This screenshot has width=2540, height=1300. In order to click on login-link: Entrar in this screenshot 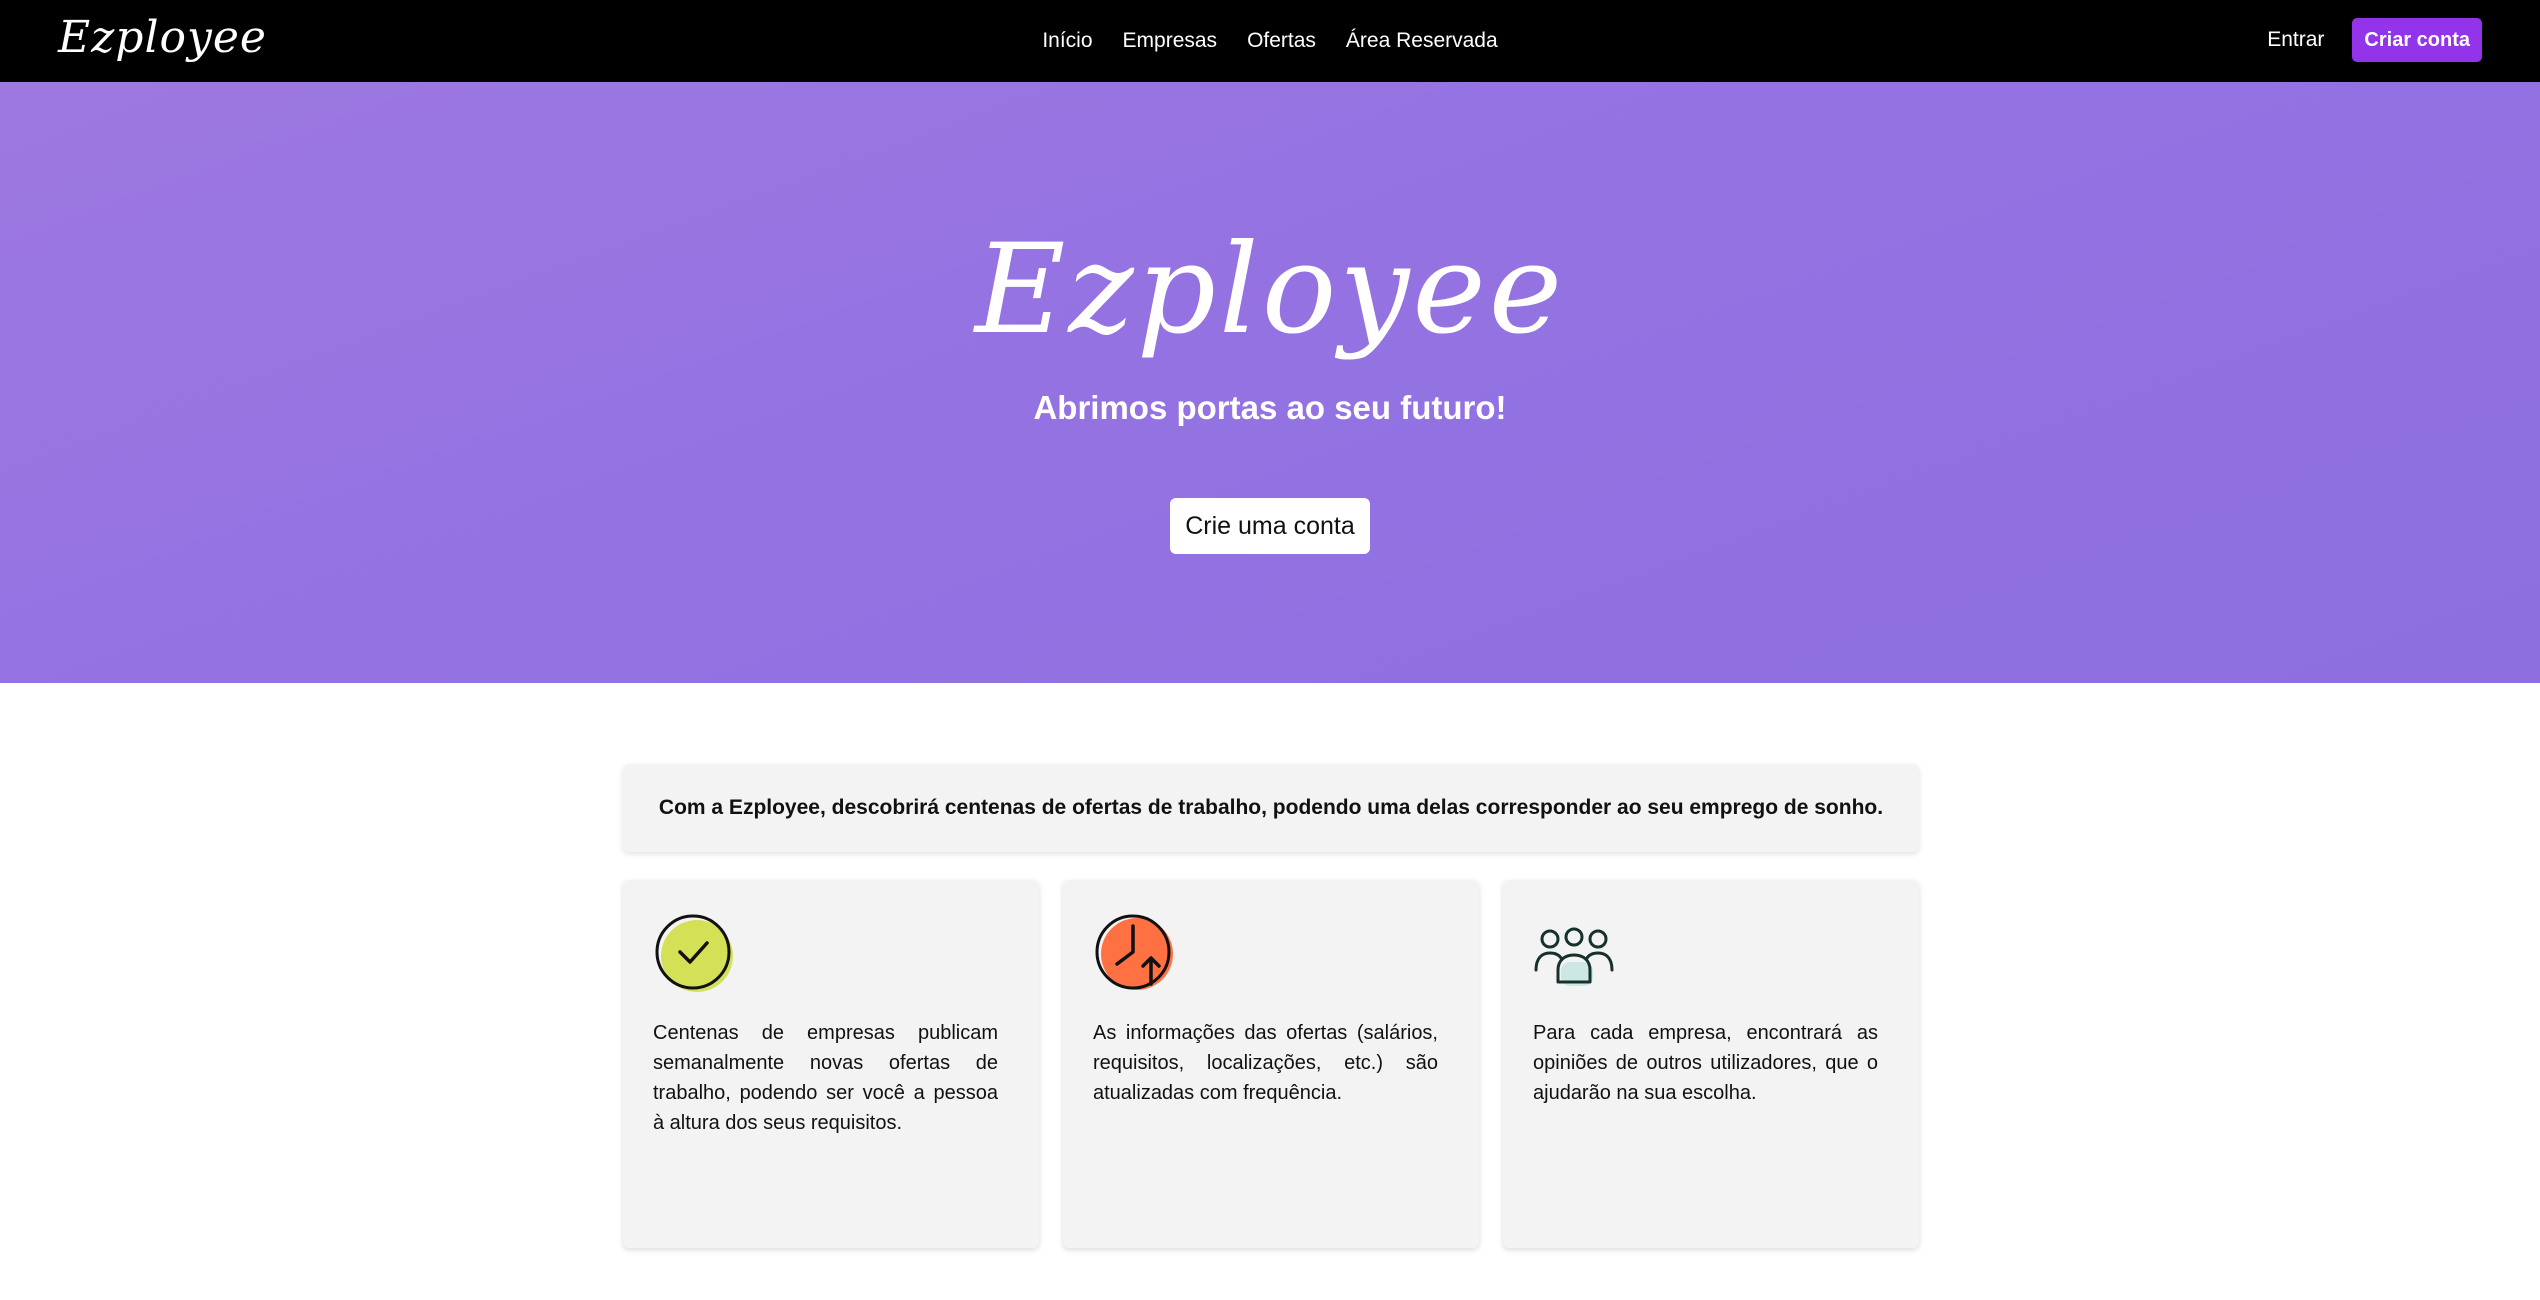, I will do `click(2295, 40)`.